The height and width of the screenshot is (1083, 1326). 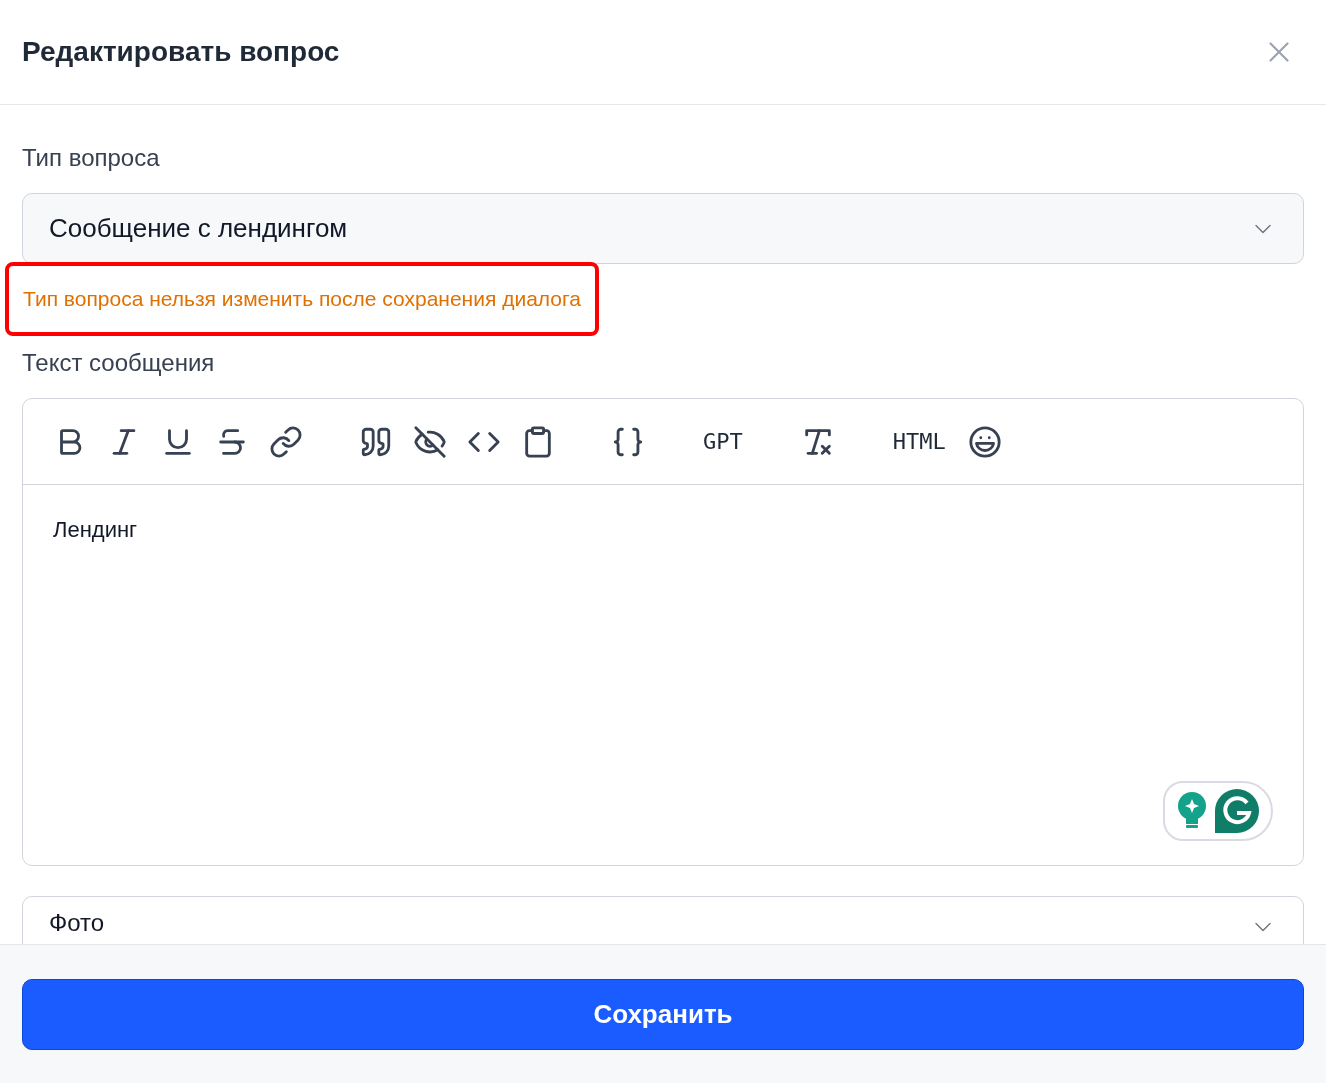 I want to click on emoji-icon, so click(x=984, y=441).